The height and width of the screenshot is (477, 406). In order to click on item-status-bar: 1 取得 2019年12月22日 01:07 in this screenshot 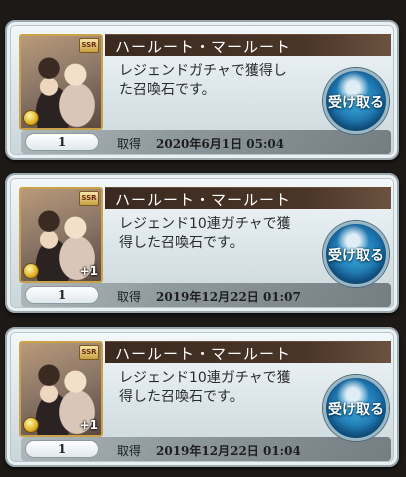, I will do `click(206, 295)`.